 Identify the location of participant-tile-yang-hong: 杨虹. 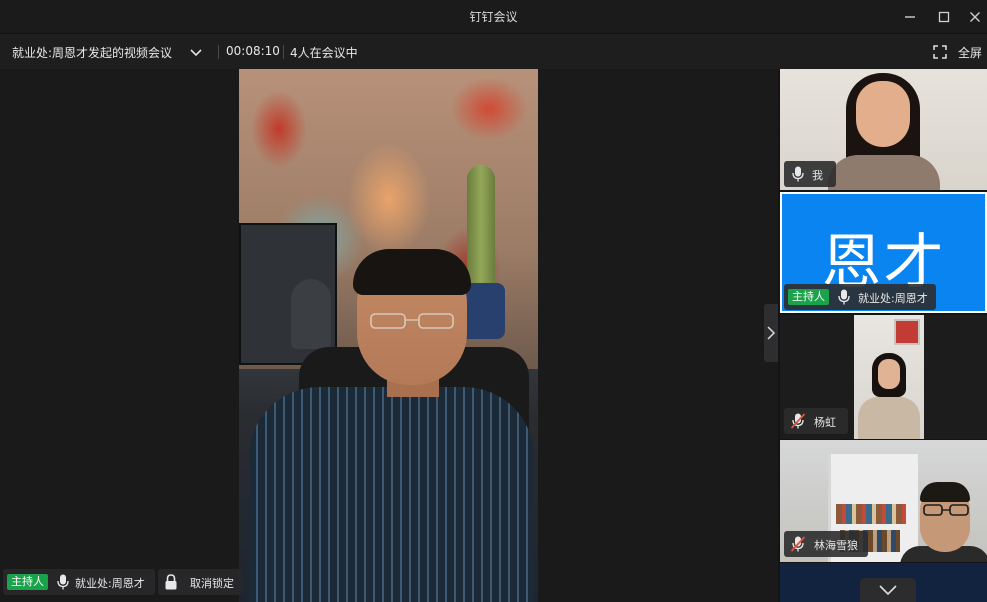
(883, 377).